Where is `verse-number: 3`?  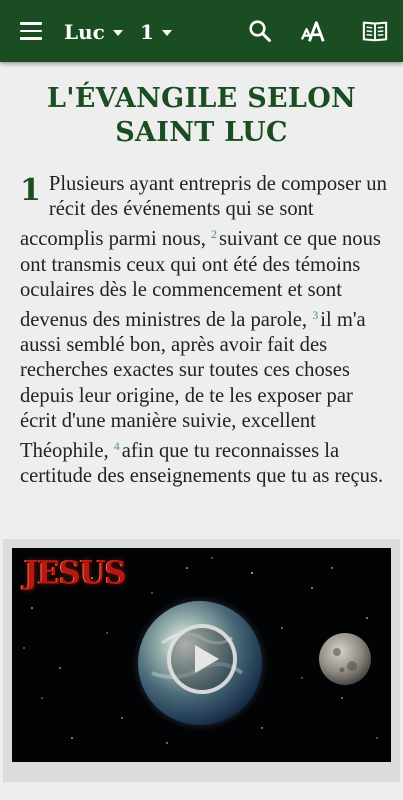
verse-number: 3 is located at coordinates (315, 315).